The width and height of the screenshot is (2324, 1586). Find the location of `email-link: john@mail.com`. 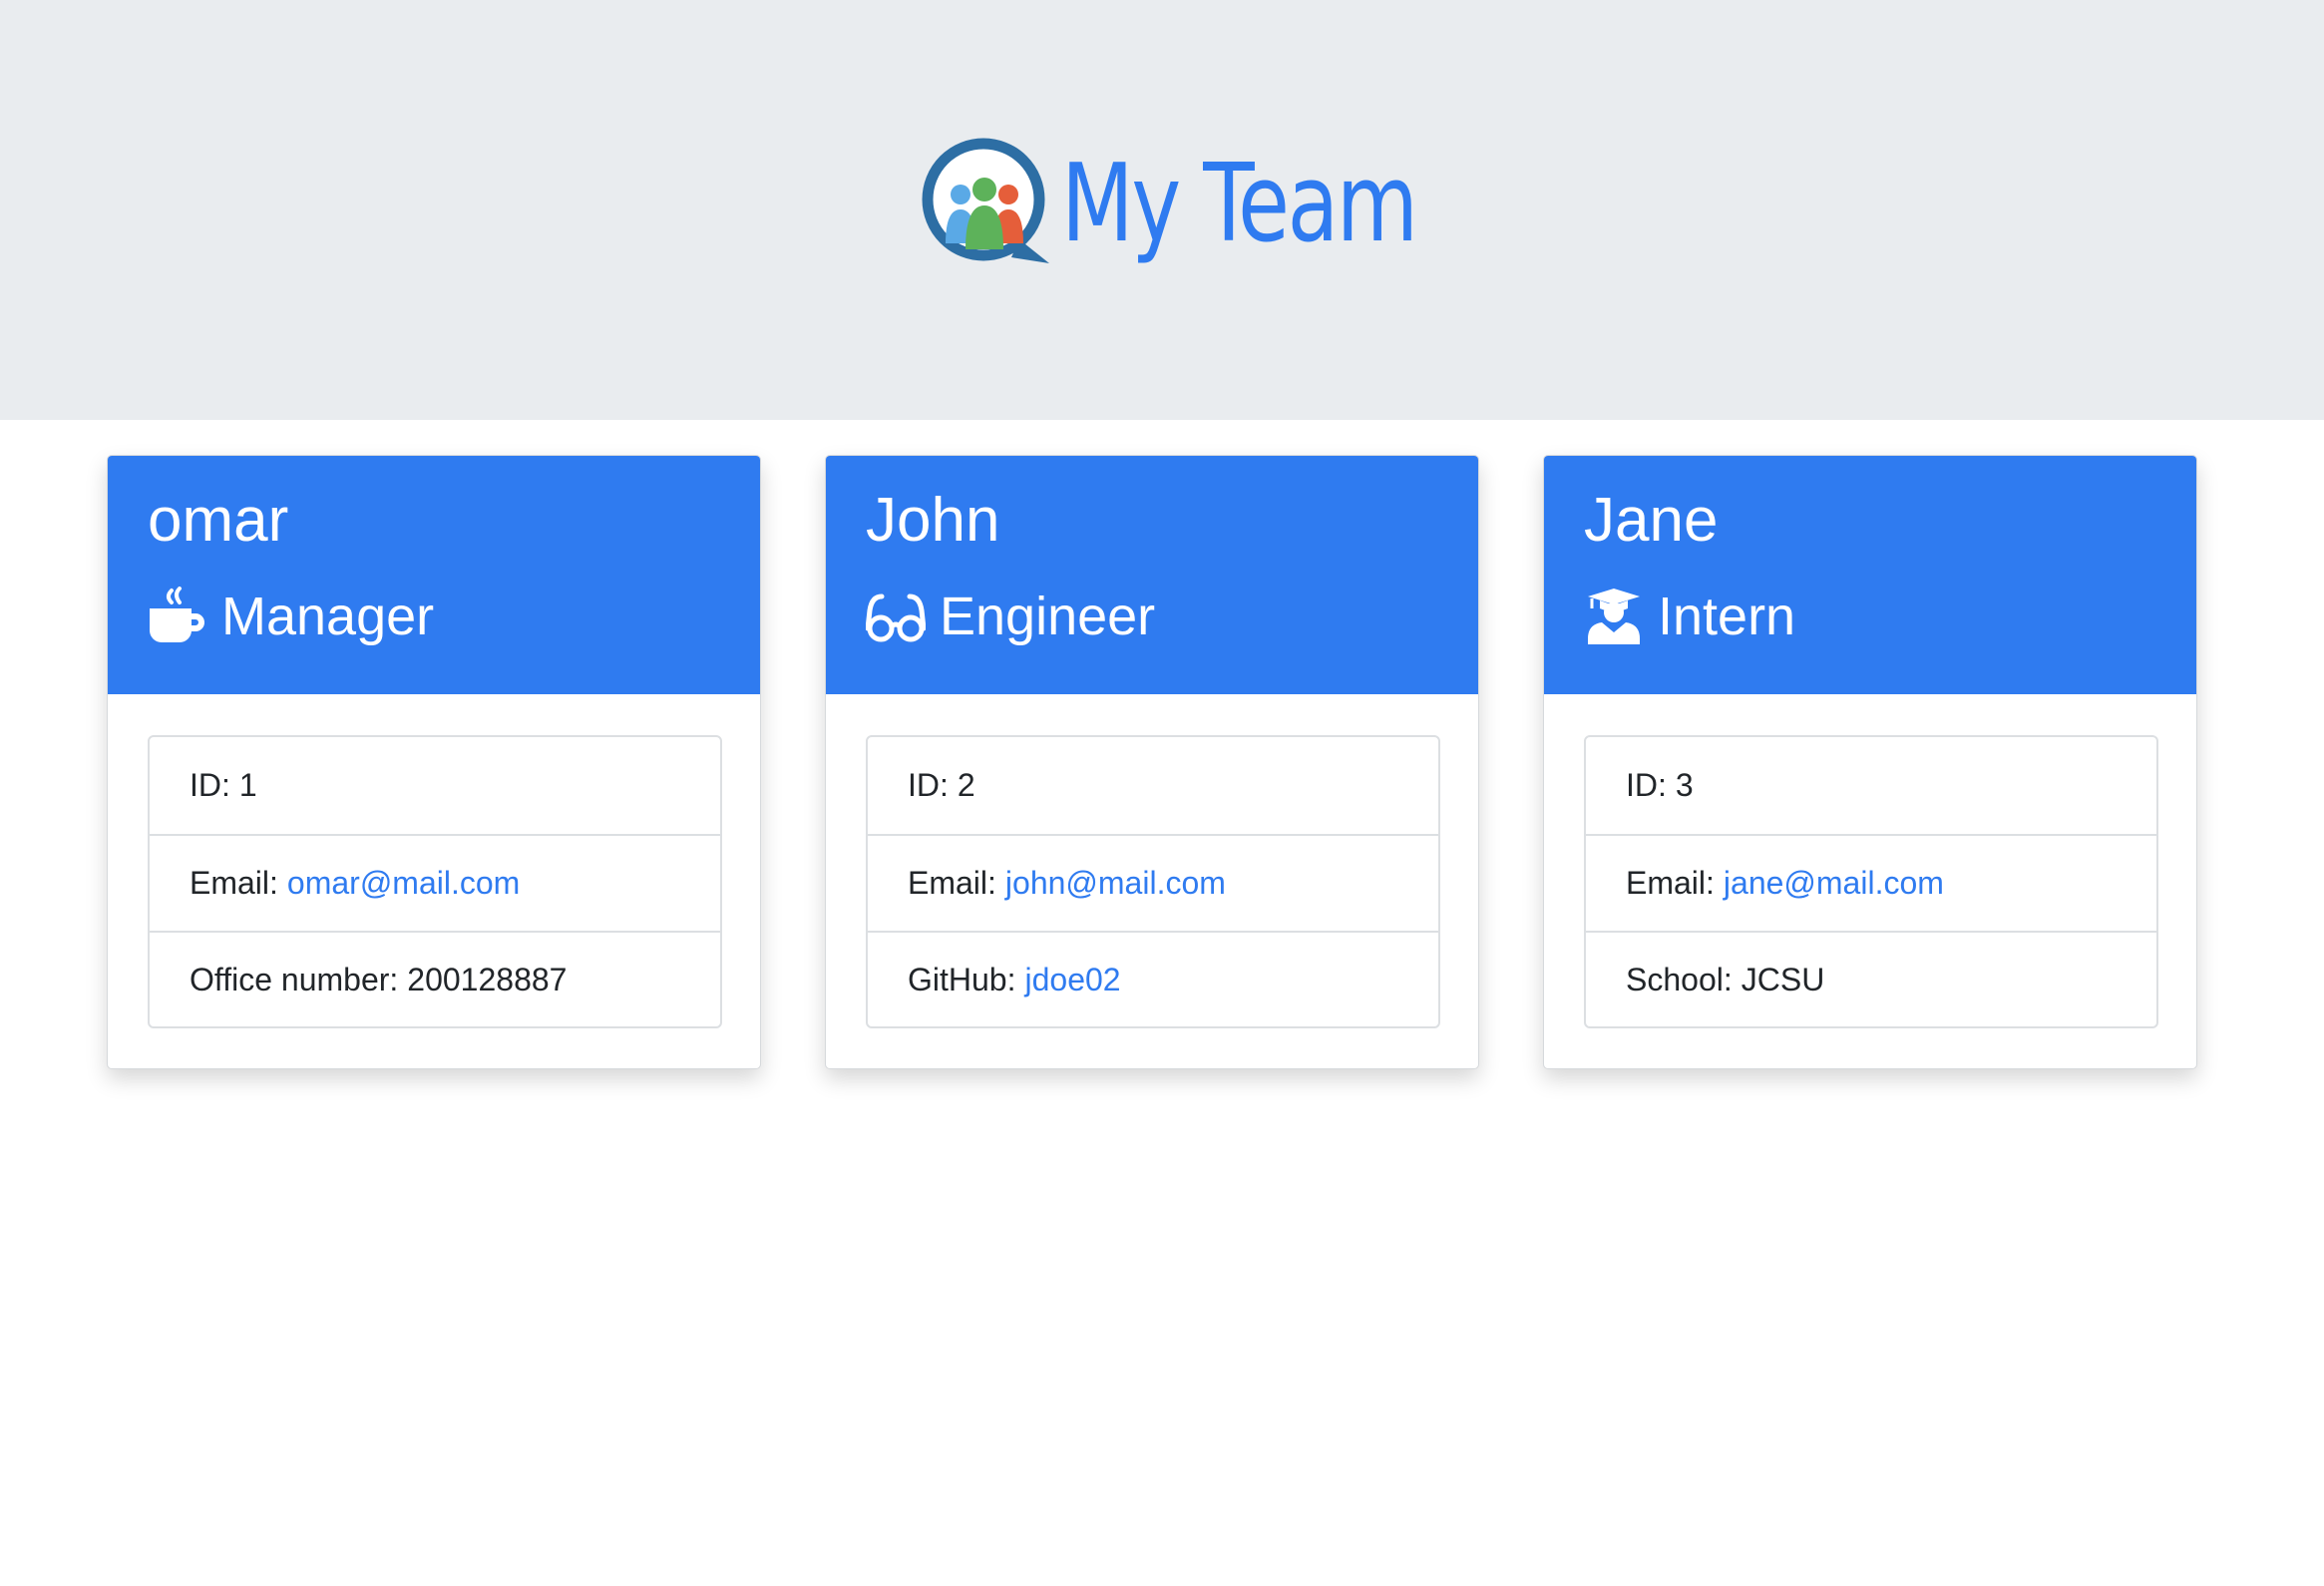

email-link: john@mail.com is located at coordinates (1115, 884).